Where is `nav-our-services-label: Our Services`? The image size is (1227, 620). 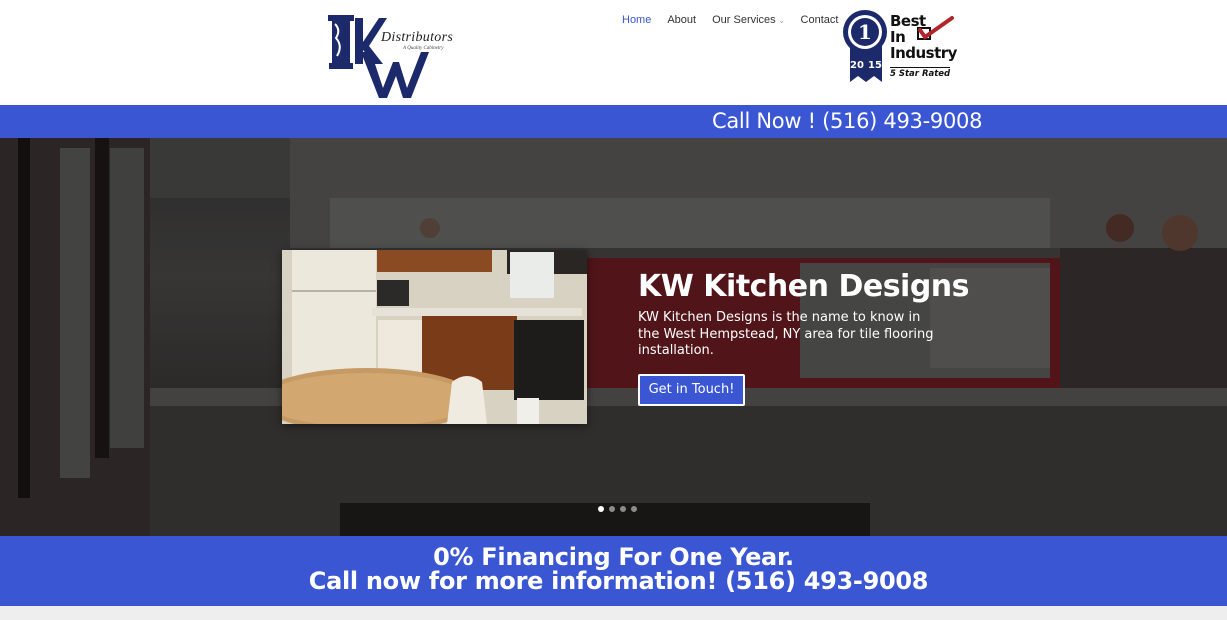
nav-our-services-label: Our Services is located at coordinates (744, 20).